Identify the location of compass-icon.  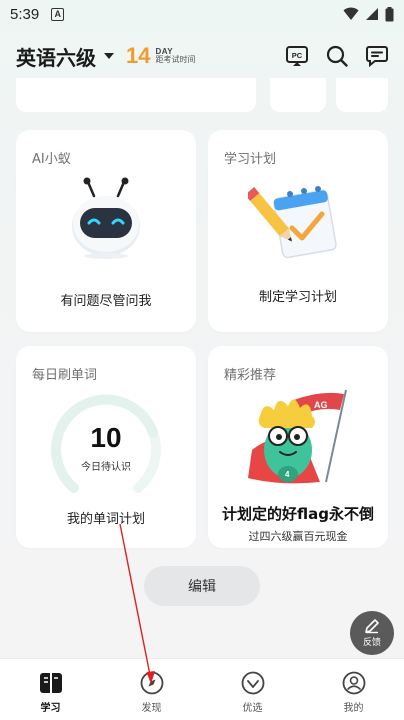
(152, 683).